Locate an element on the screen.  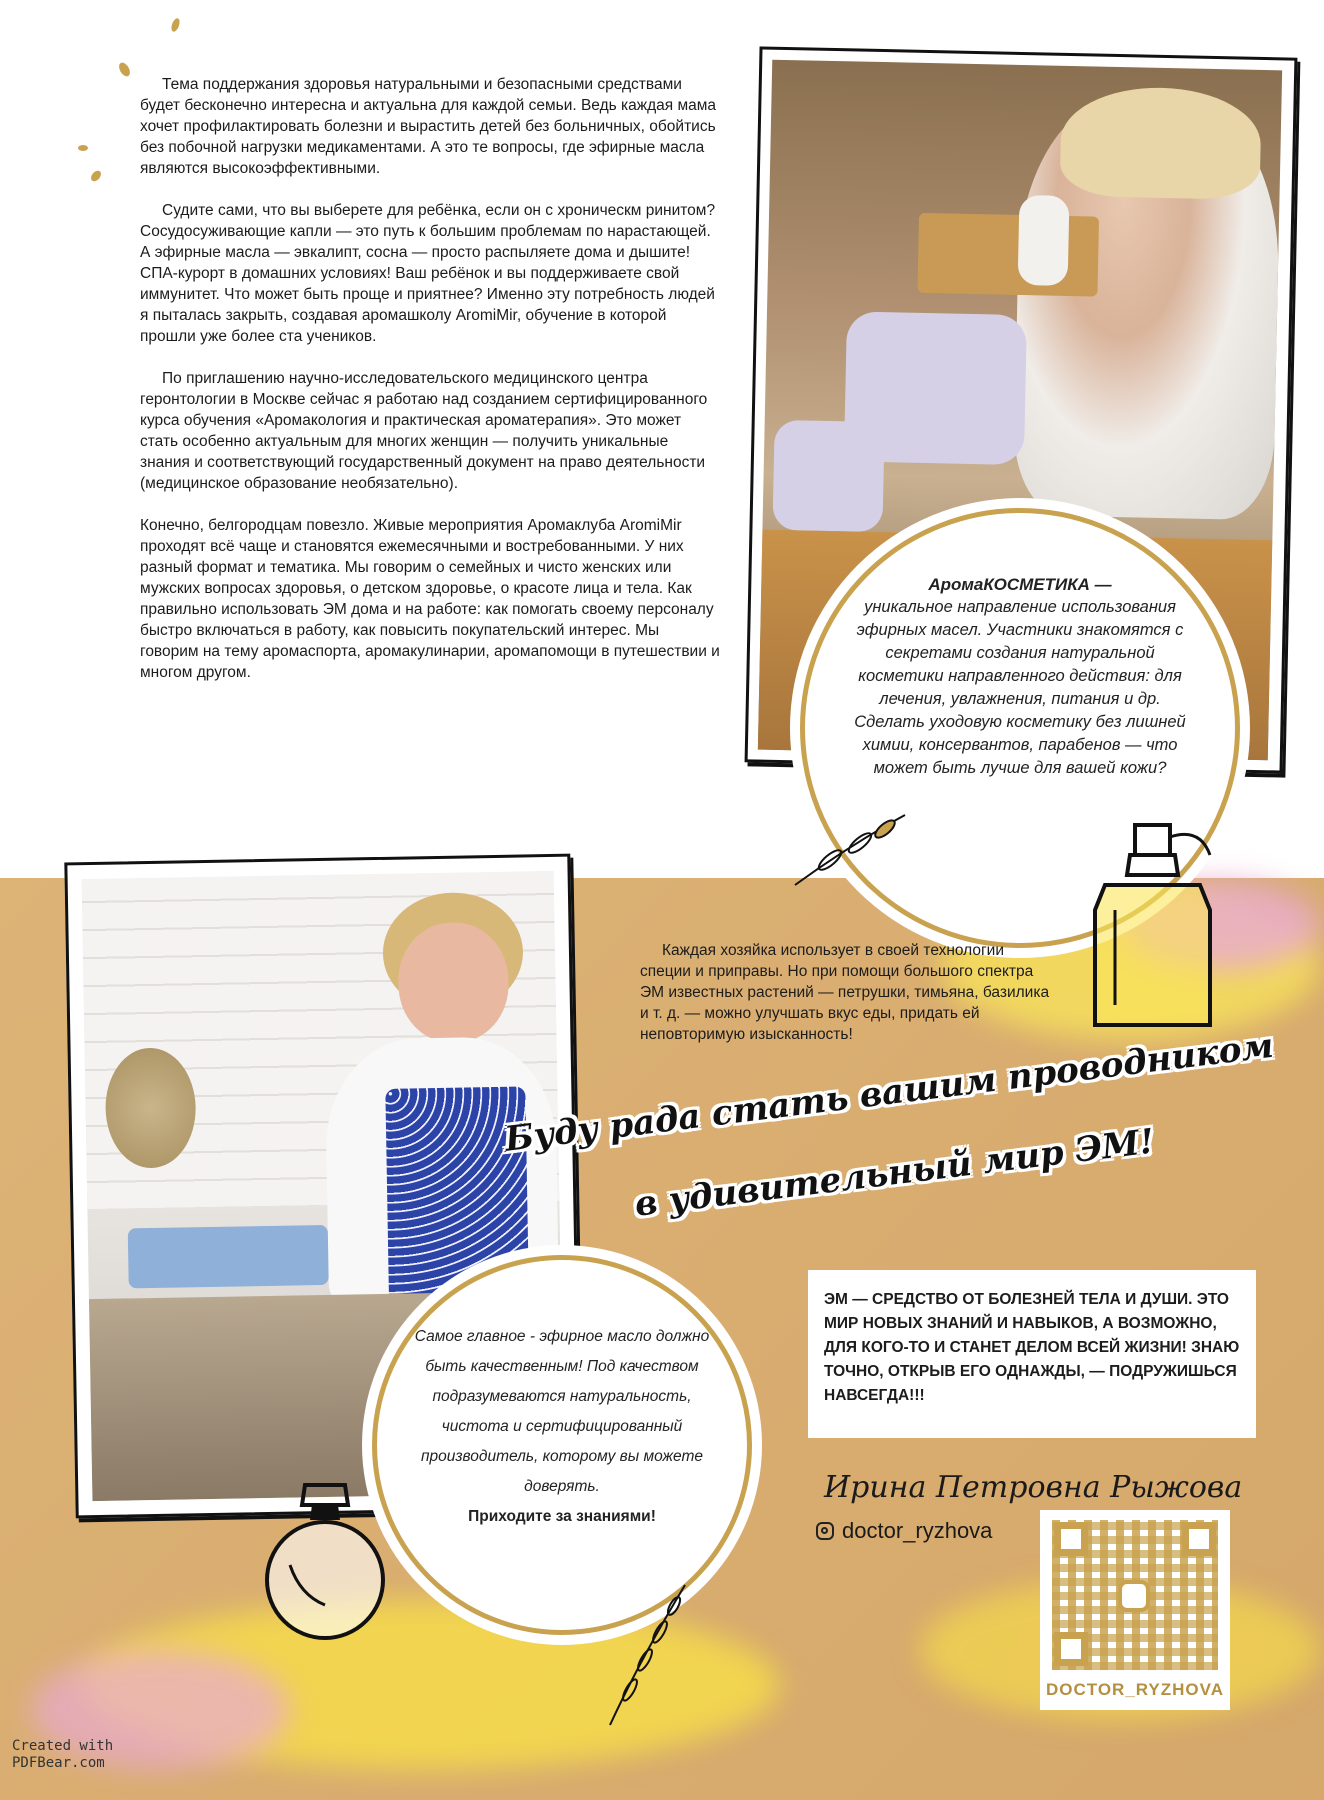
quality-cta: Приходите за знаниями! is located at coordinates (562, 1516).